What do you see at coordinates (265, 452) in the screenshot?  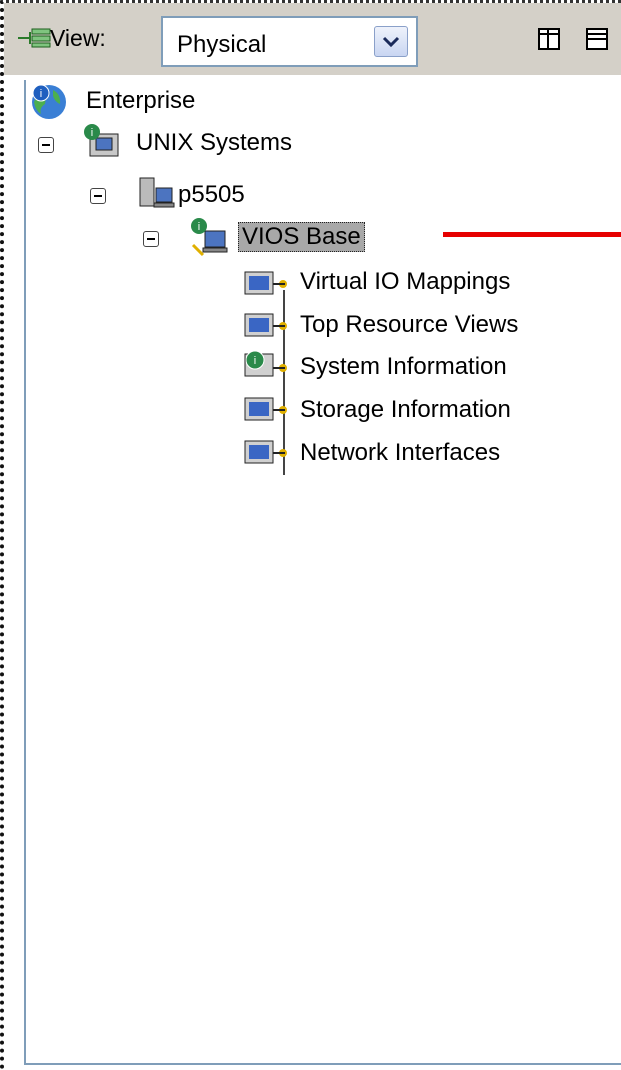 I see `network-interfaces-icon` at bounding box center [265, 452].